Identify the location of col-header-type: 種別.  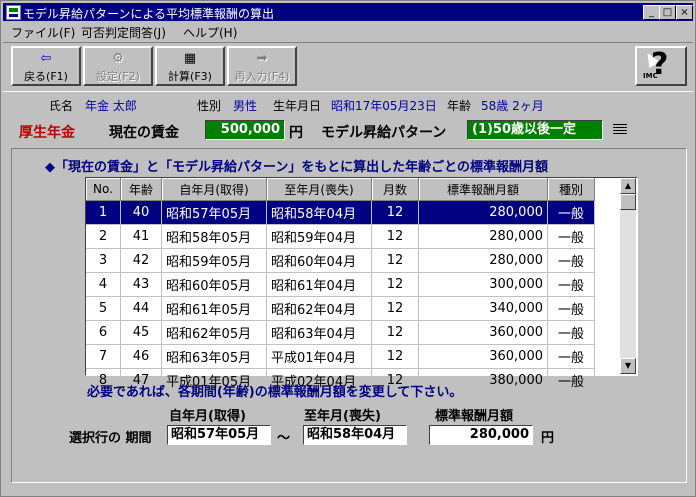
(571, 189).